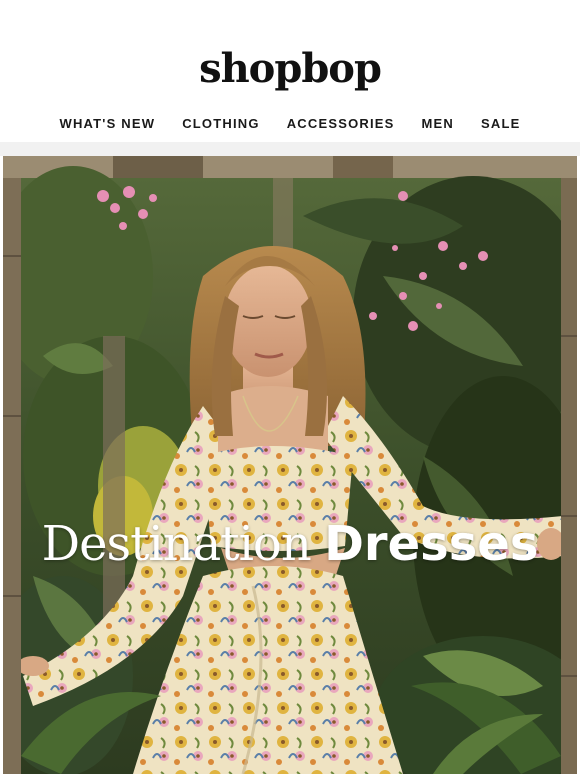  I want to click on nav-item-sale: SALE, so click(500, 124).